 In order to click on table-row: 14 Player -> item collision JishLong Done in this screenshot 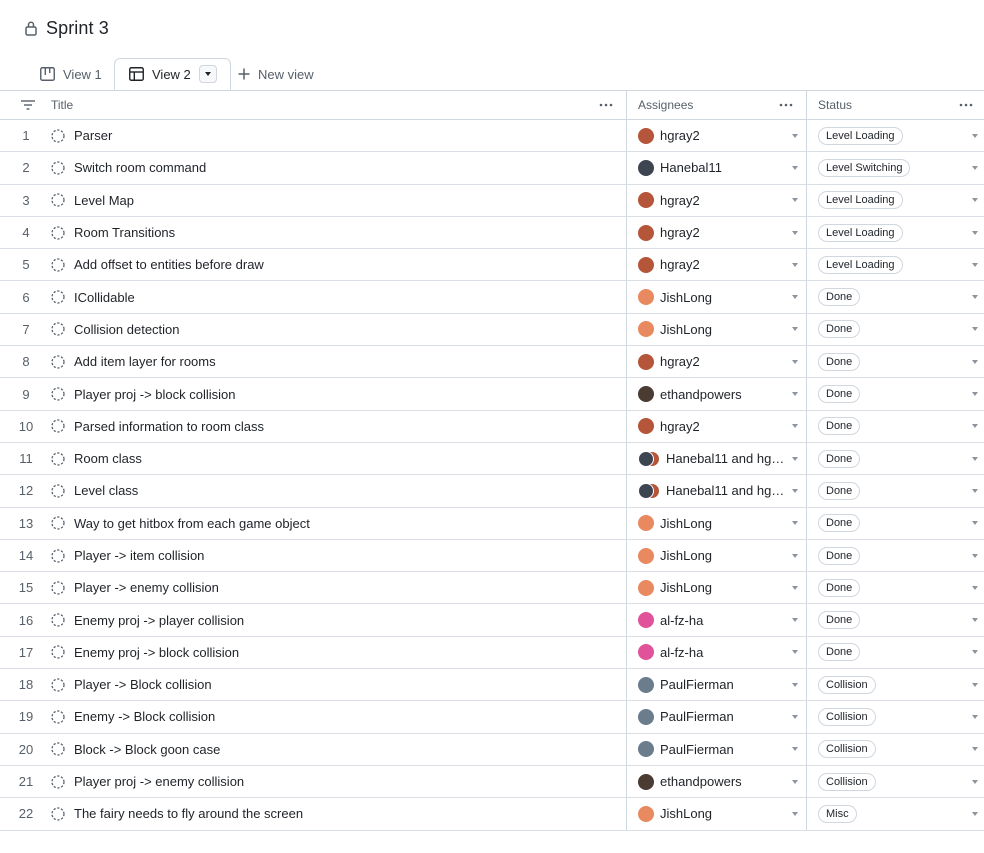, I will do `click(492, 556)`.